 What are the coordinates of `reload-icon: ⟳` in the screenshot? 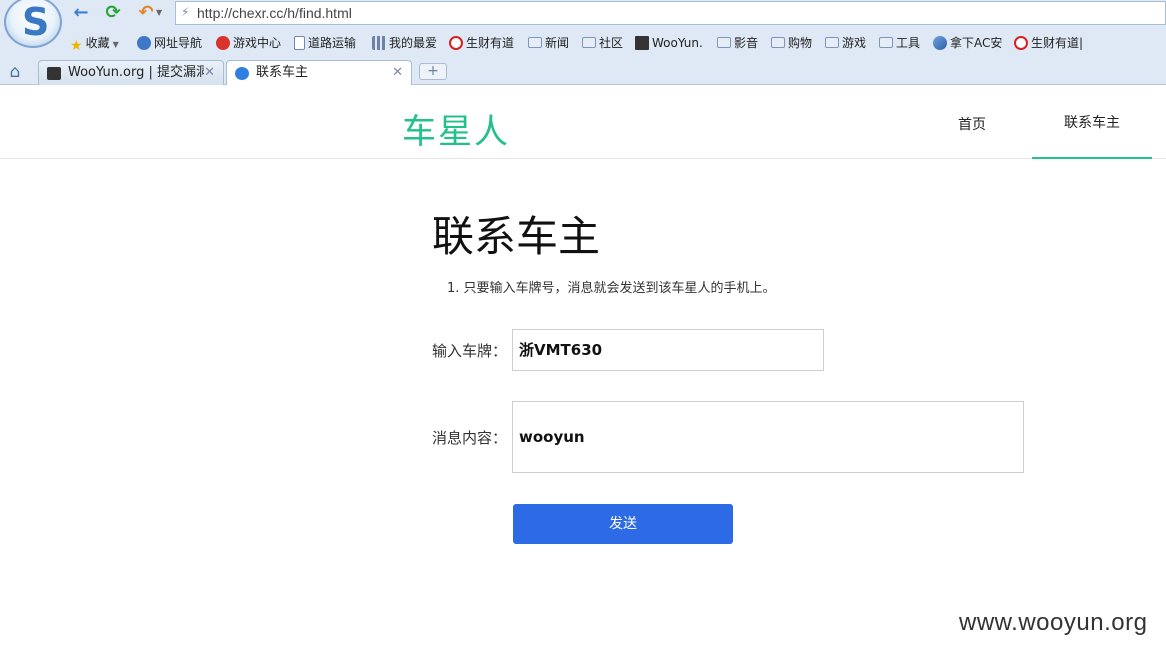 It's located at (113, 13).